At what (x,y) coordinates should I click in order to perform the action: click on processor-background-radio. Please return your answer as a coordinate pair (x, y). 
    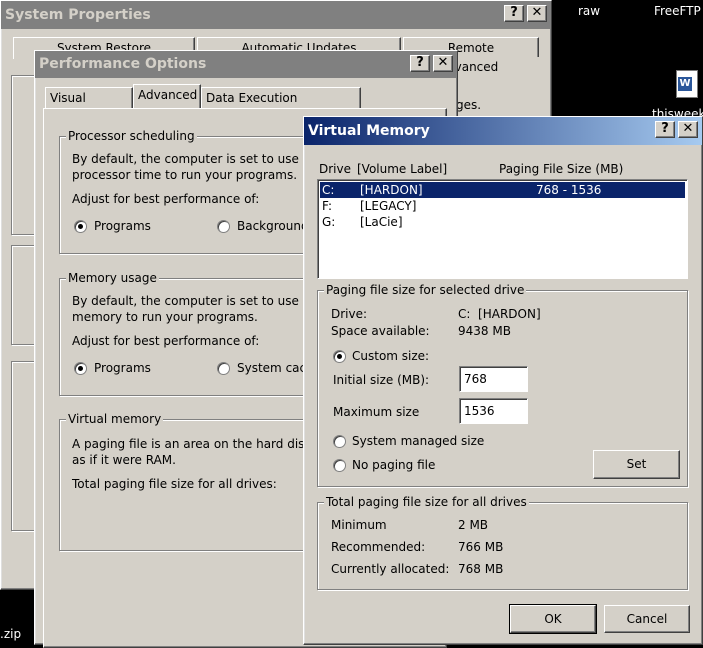
    Looking at the image, I should click on (223, 226).